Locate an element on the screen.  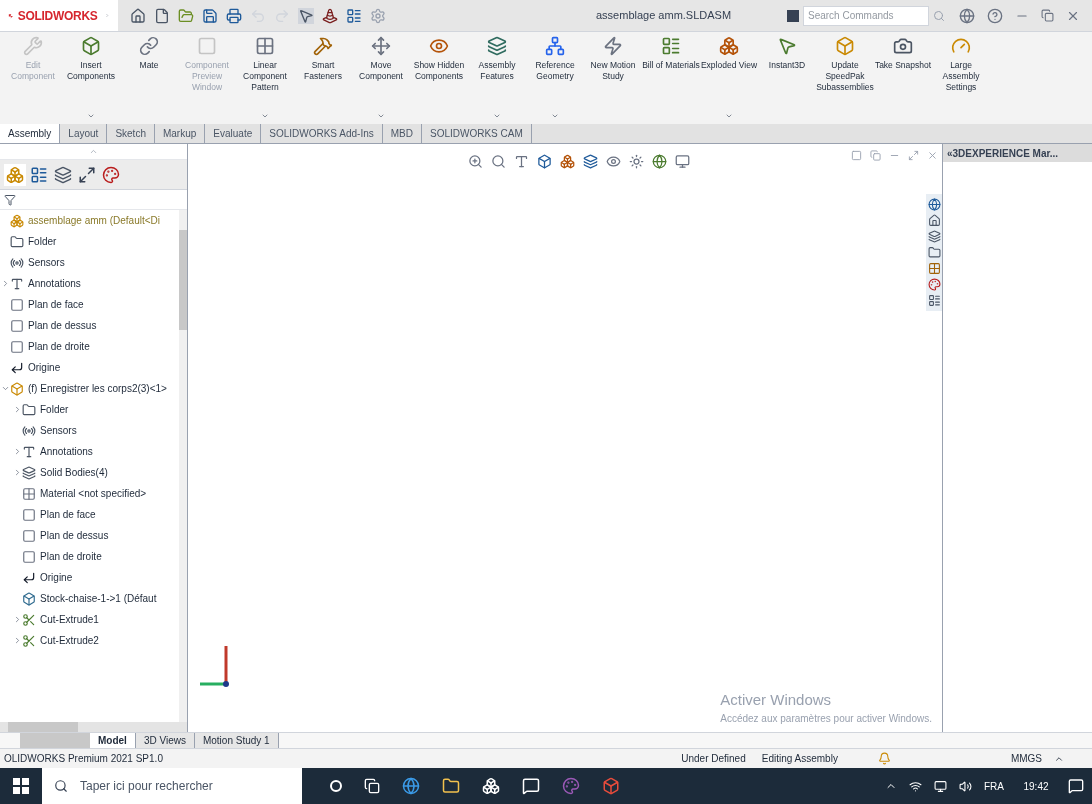
explorer-icon is located at coordinates (934, 252).